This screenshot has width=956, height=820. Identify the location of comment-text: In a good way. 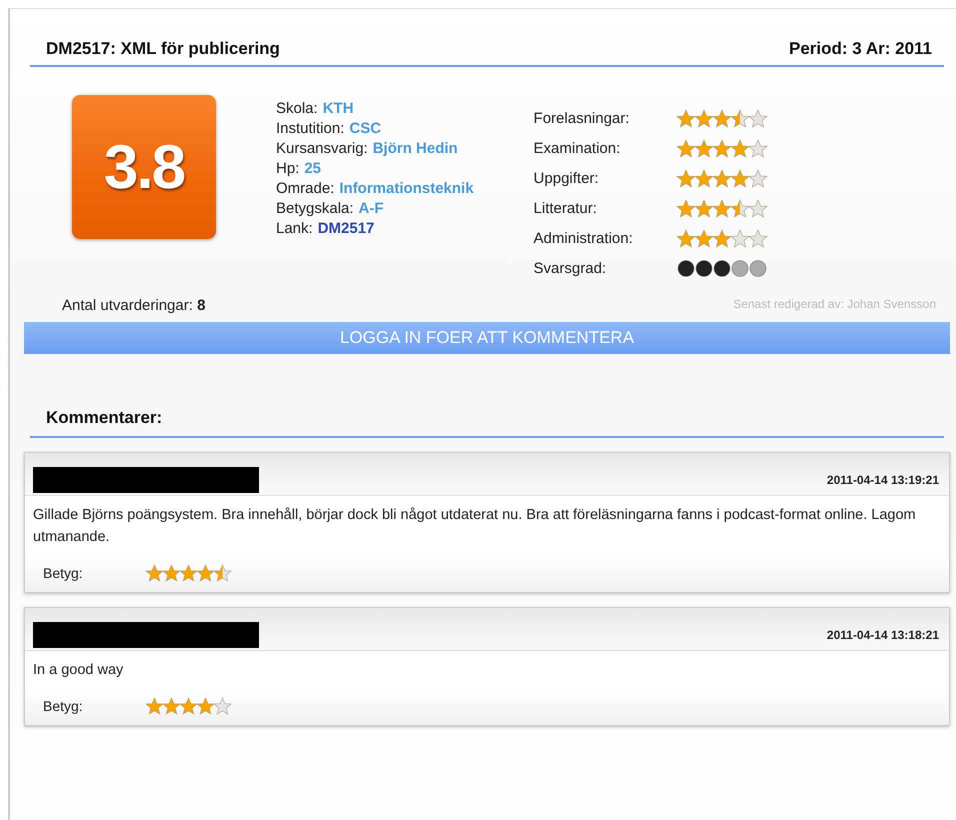
(78, 670).